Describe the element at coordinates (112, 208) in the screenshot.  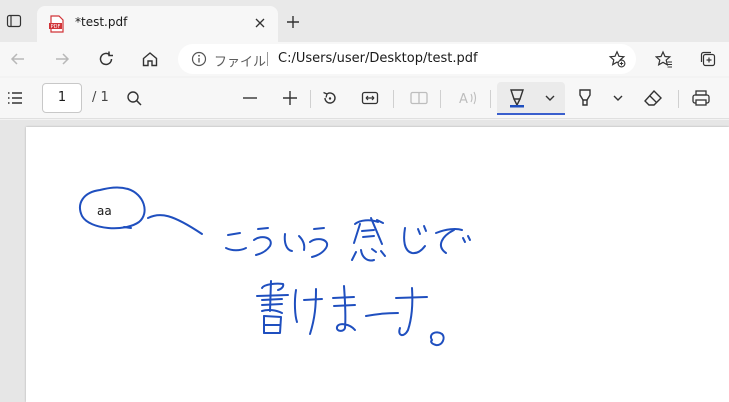
I see `ink-circle` at that location.